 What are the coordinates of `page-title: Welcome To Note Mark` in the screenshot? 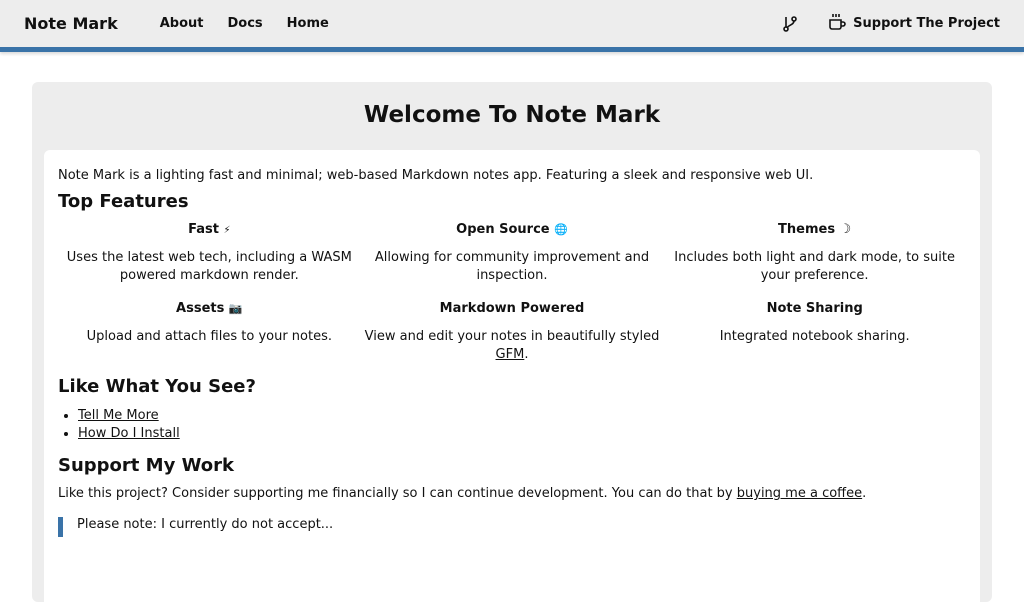 It's located at (512, 115).